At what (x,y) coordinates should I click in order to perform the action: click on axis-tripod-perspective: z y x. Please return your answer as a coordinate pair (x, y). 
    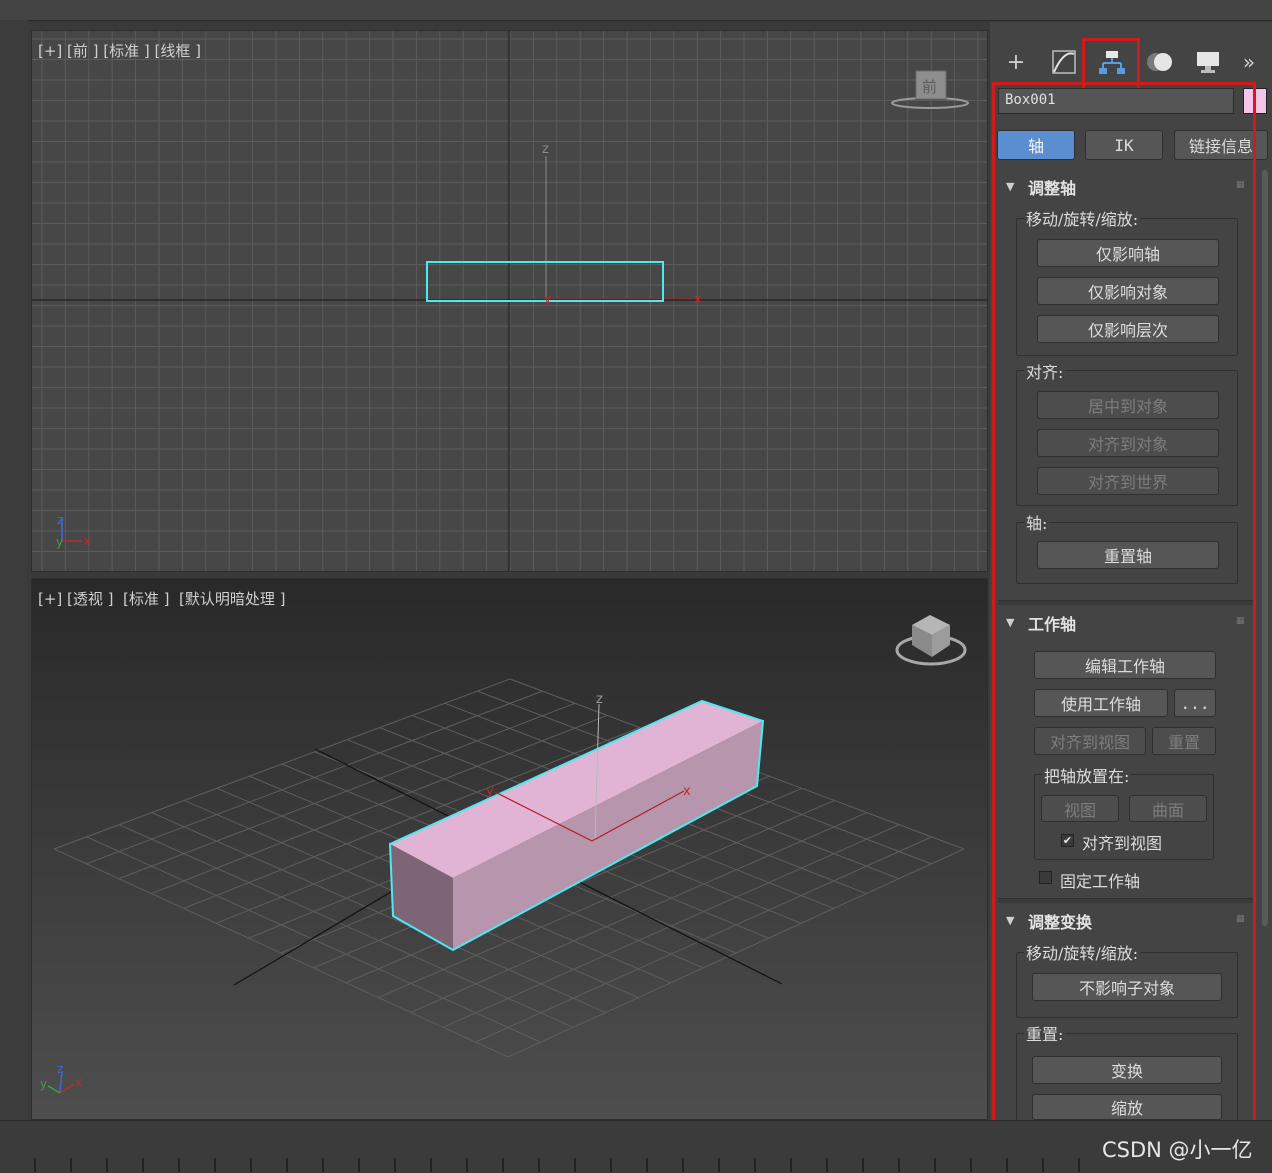
    Looking at the image, I should click on (61, 1078).